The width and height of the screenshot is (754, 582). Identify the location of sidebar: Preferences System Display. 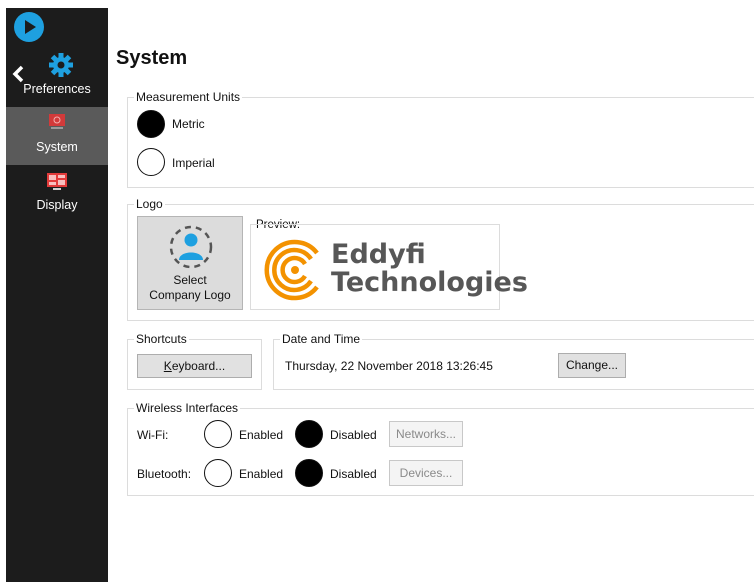
(57, 295).